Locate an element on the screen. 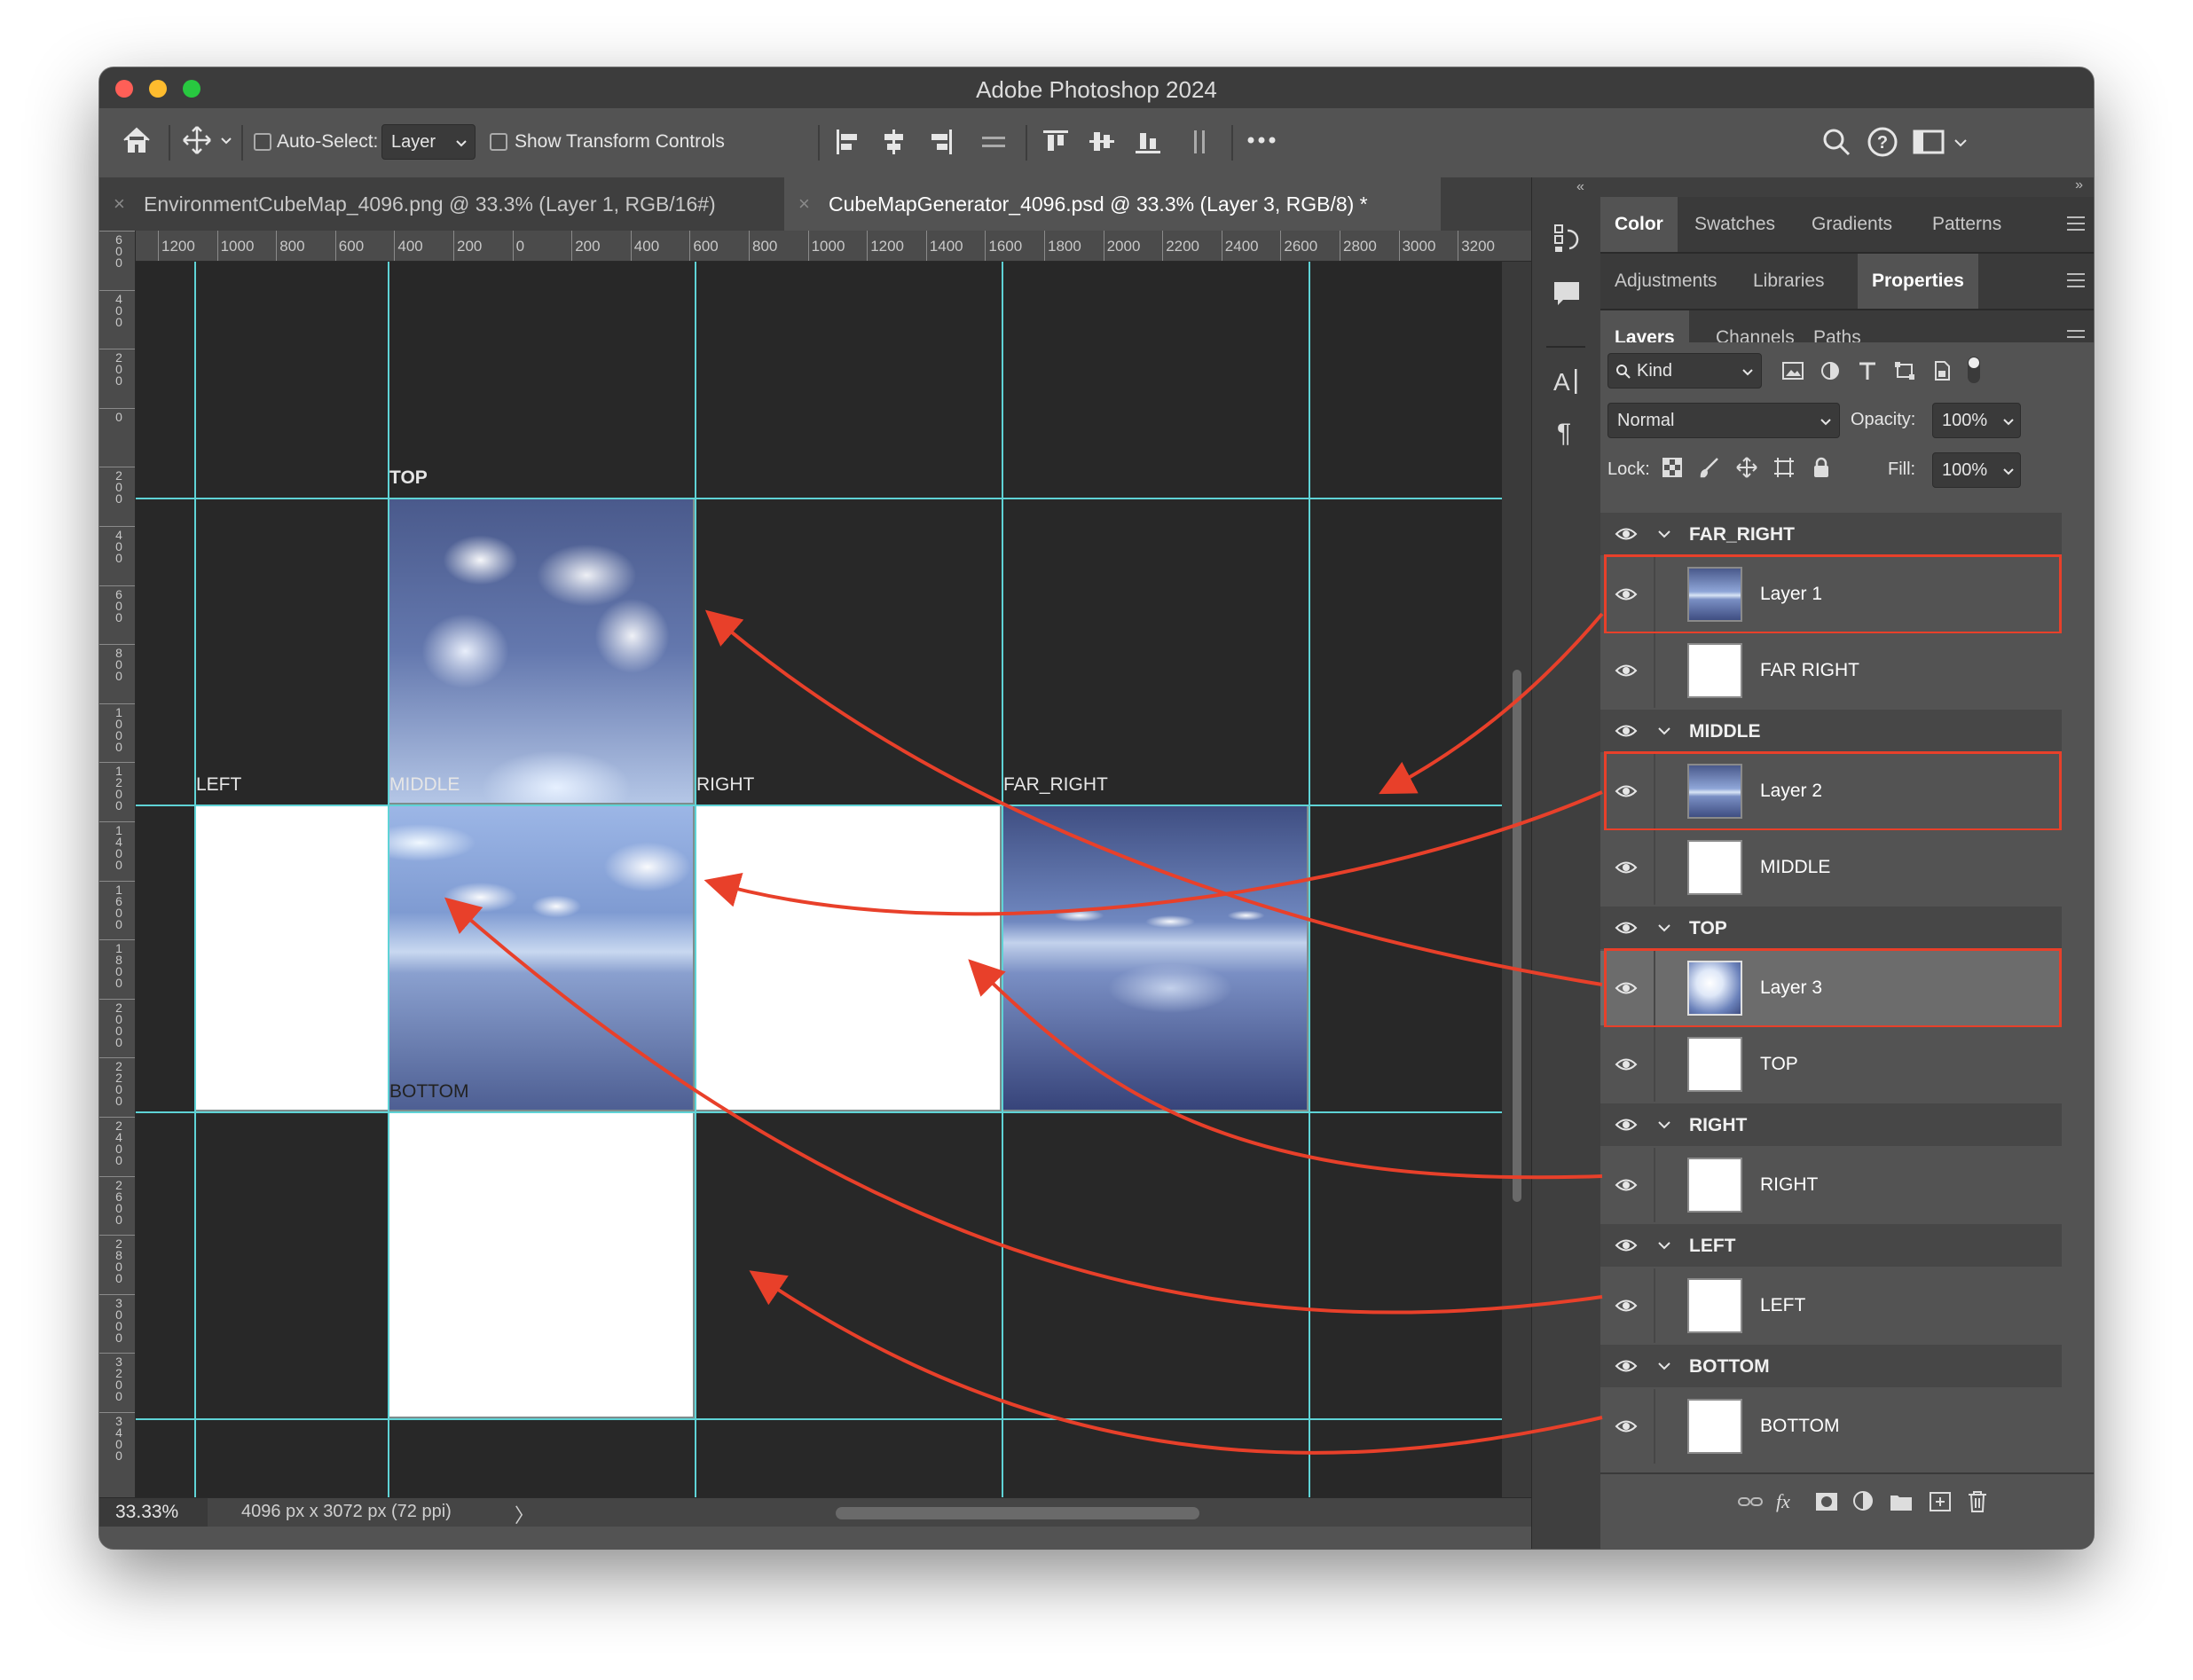  layer-row: FAR RIGHT is located at coordinates (1831, 670).